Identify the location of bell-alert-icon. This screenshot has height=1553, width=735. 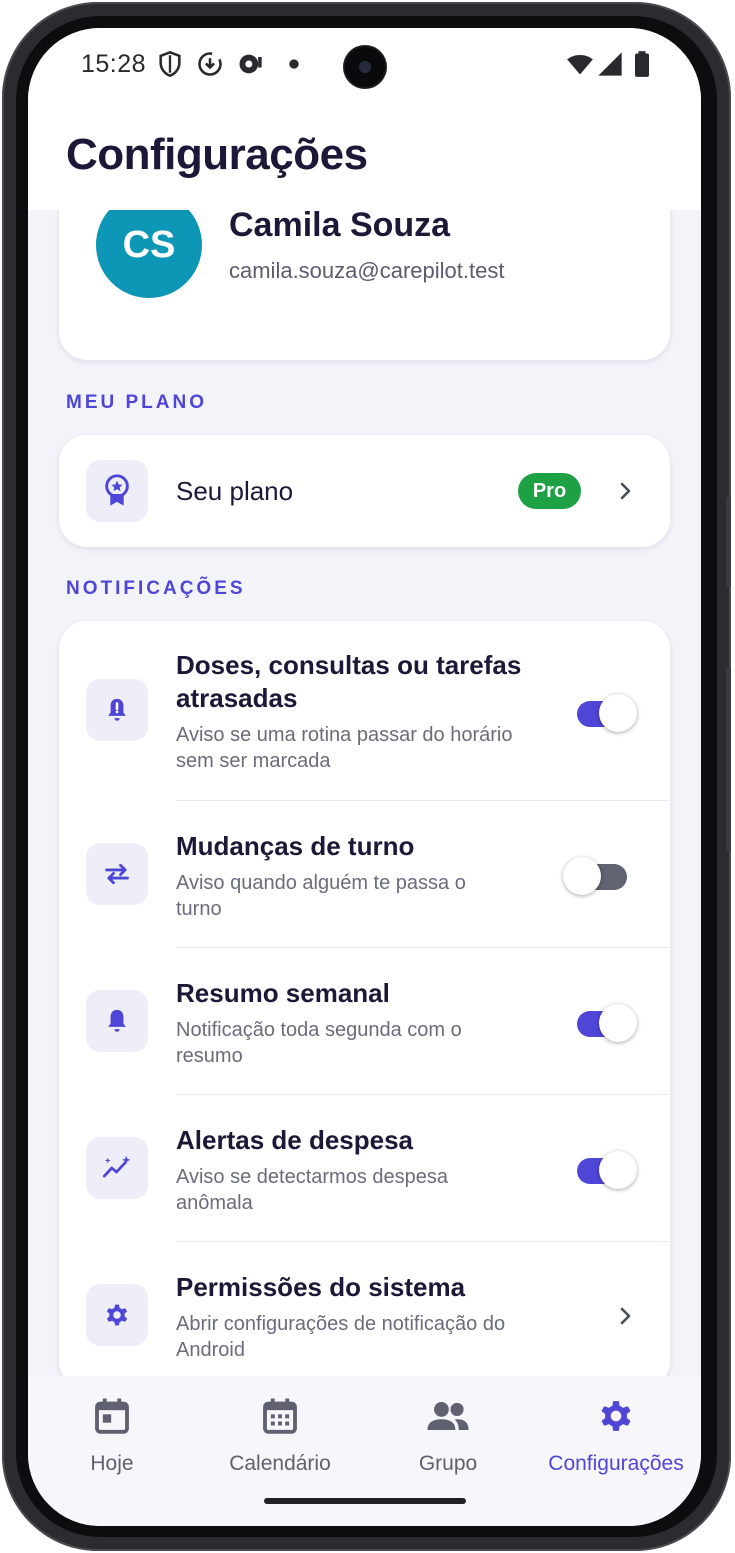
(117, 709).